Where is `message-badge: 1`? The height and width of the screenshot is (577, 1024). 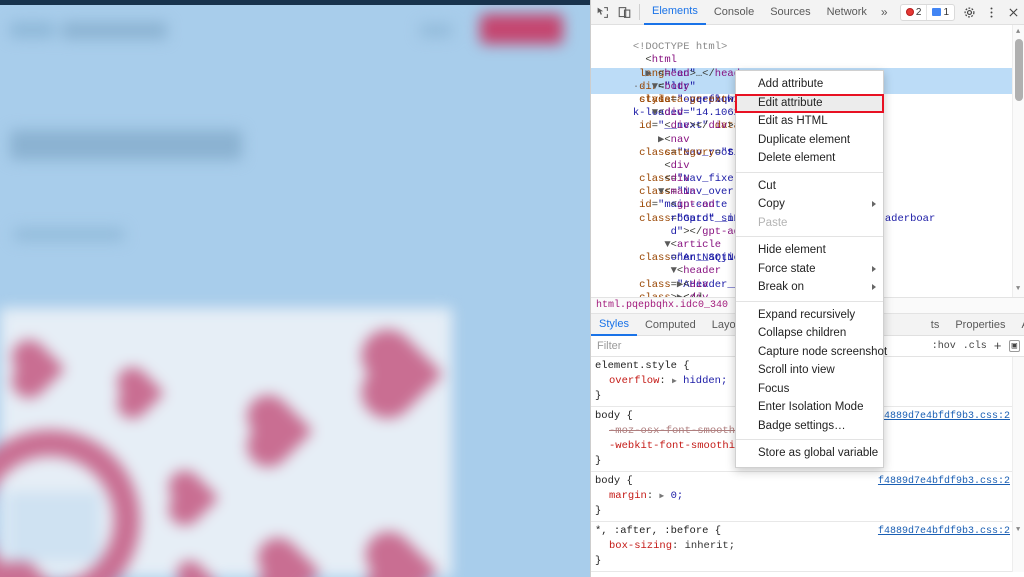
message-badge: 1 is located at coordinates (940, 12).